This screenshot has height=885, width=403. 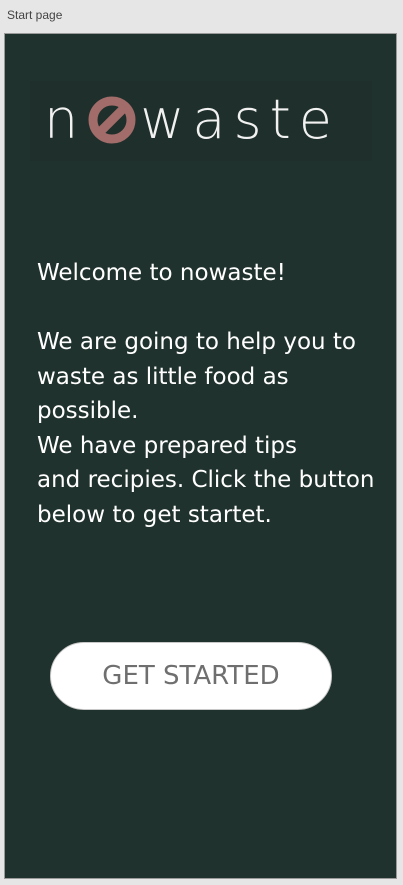 I want to click on get-started-button: GET STARTED, so click(x=191, y=676).